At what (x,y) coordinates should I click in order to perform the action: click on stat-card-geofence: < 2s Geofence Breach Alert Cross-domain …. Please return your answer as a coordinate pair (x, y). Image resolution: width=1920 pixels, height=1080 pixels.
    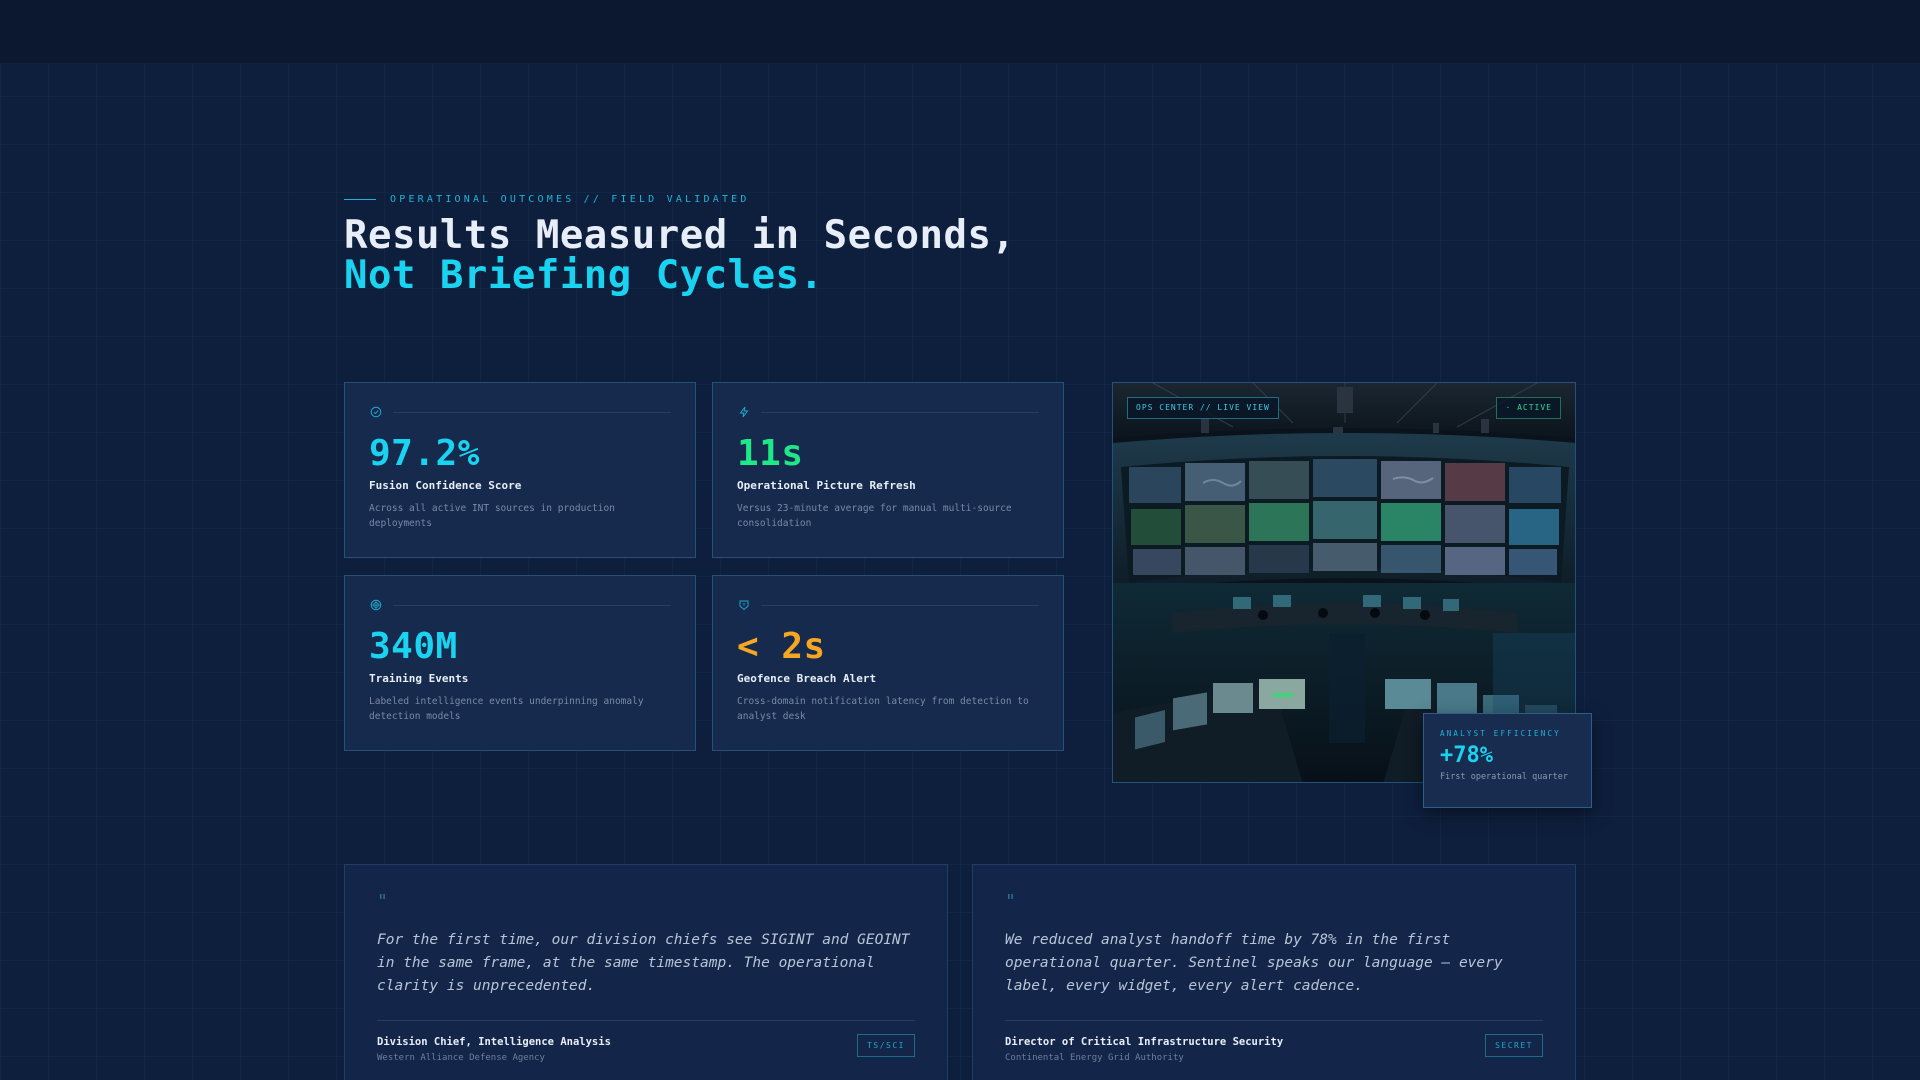
    Looking at the image, I should click on (888, 663).